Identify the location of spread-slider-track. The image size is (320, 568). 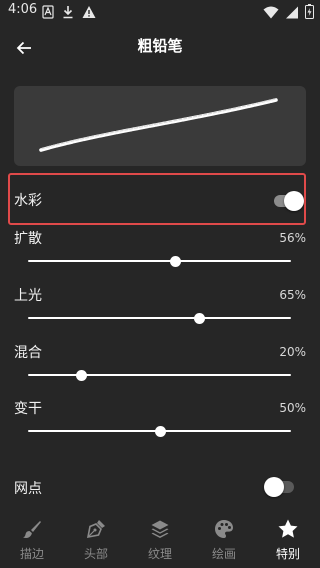
(159, 261).